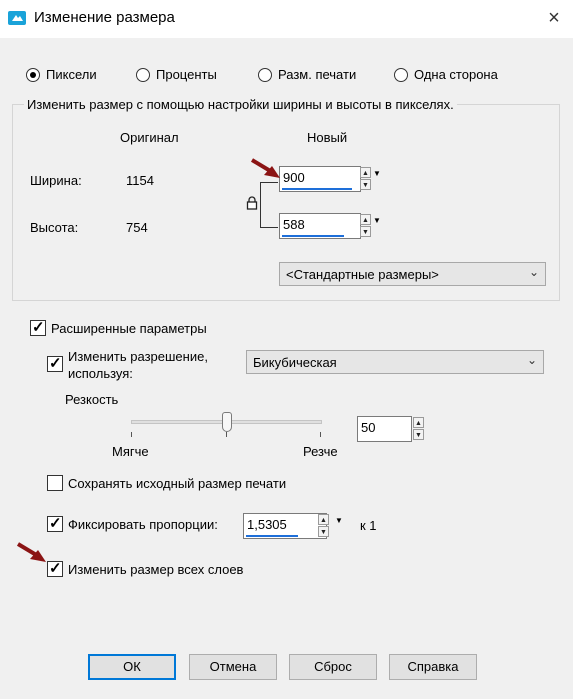 The image size is (573, 699). What do you see at coordinates (339, 526) in the screenshot?
I see `ratio-dropdown-icon: ▼` at bounding box center [339, 526].